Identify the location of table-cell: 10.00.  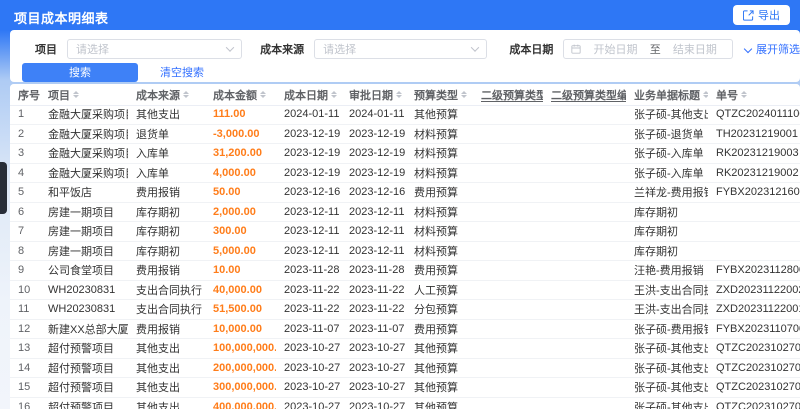
(227, 270).